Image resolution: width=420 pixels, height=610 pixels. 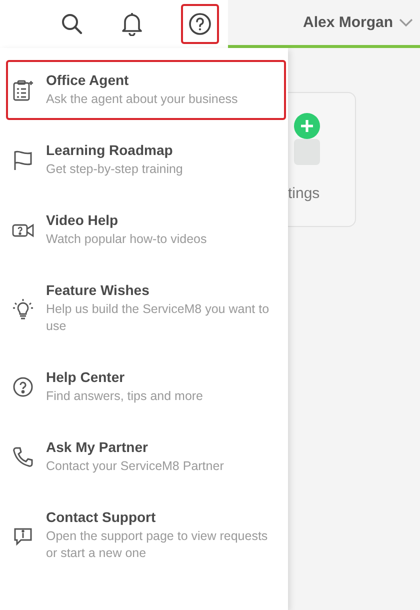 I want to click on item-title: Feature Wishes, so click(x=98, y=290).